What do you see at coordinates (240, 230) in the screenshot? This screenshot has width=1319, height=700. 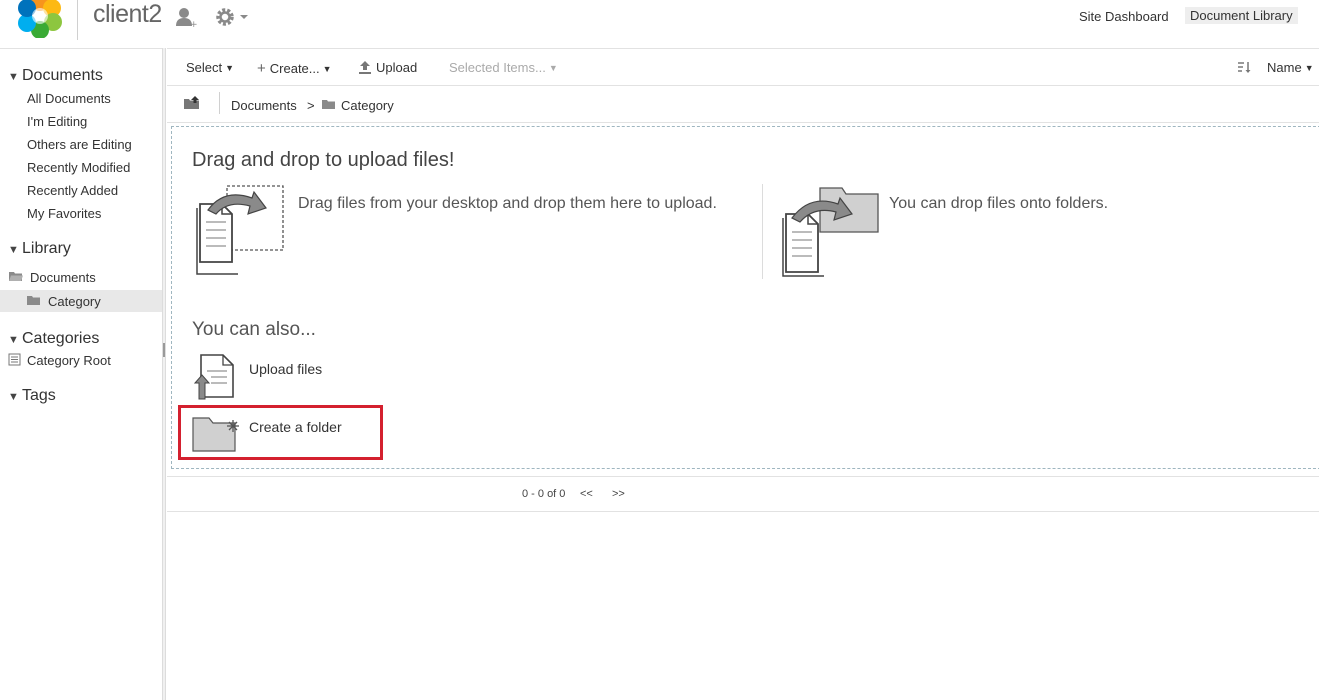 I see `drag-files-illustration-icon` at bounding box center [240, 230].